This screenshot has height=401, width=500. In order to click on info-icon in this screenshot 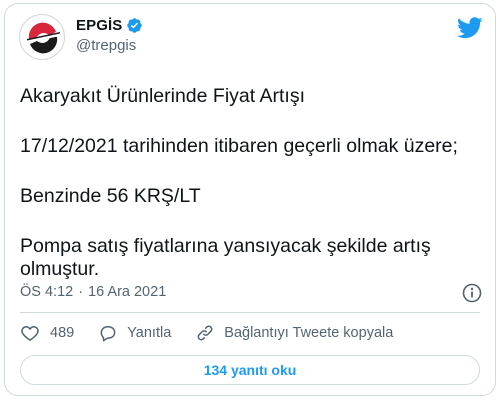, I will do `click(472, 293)`.